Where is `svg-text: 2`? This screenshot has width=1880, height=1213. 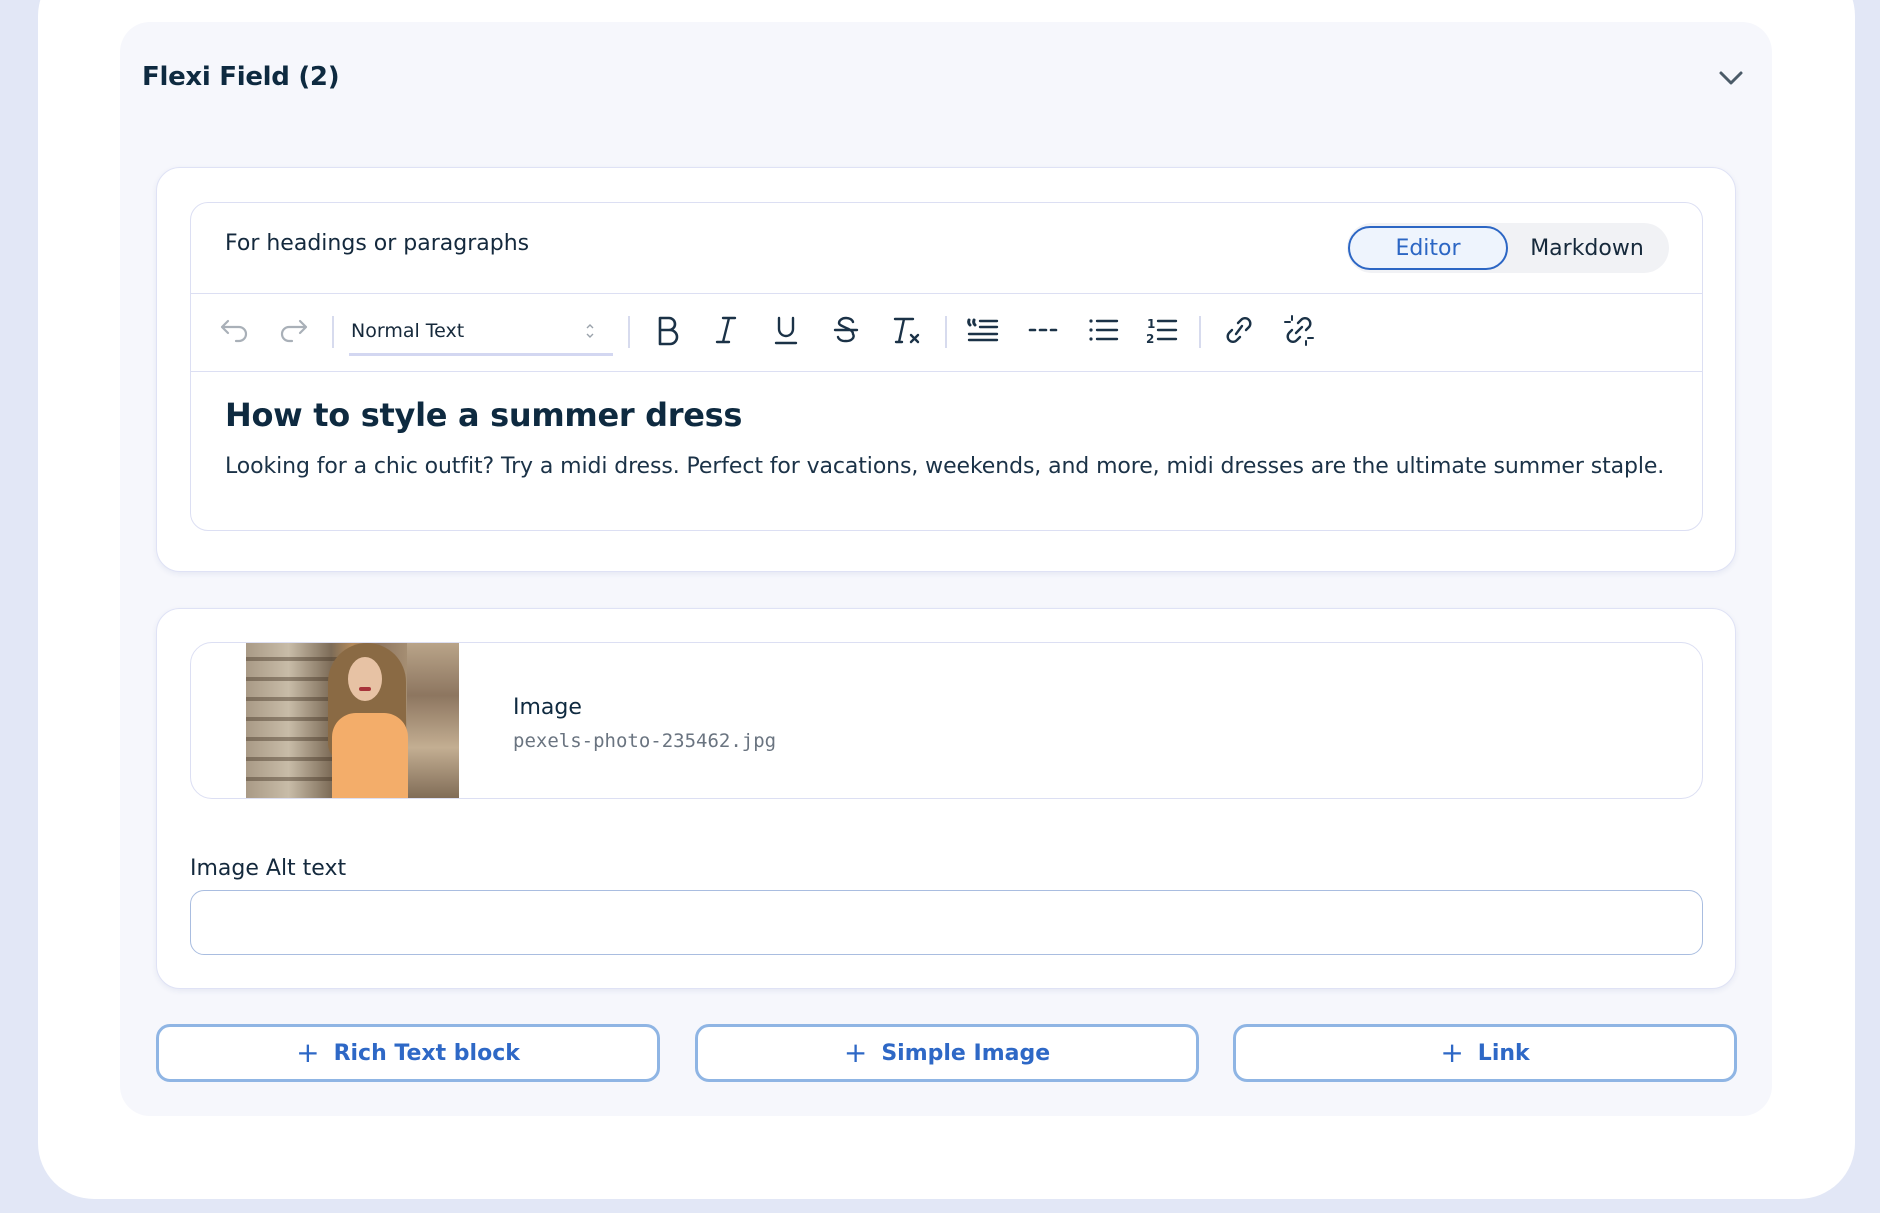 svg-text: 2 is located at coordinates (1150, 339).